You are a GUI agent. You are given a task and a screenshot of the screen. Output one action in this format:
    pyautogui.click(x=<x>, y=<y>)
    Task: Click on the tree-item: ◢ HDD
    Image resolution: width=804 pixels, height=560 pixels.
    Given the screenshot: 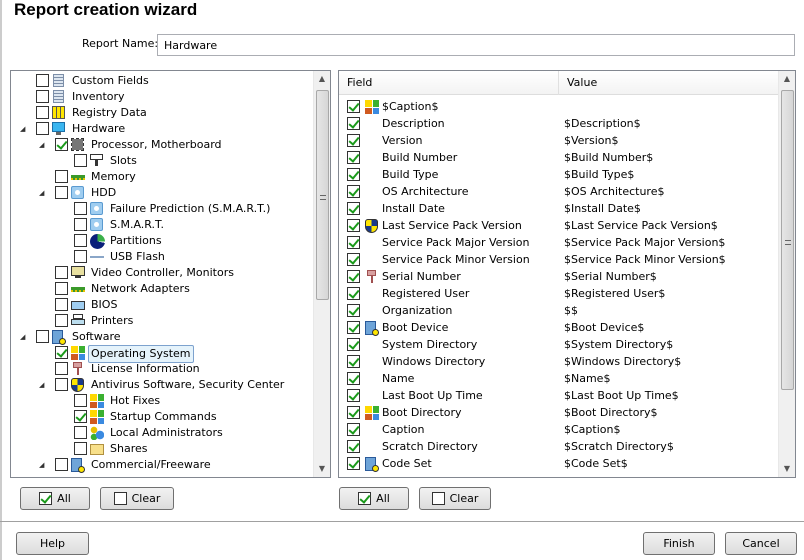 What is the action you would take?
    pyautogui.click(x=161, y=193)
    